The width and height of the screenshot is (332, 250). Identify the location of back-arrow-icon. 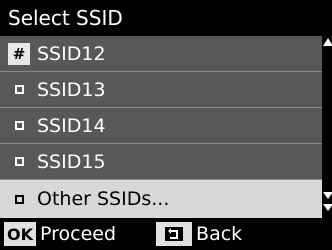
(174, 234).